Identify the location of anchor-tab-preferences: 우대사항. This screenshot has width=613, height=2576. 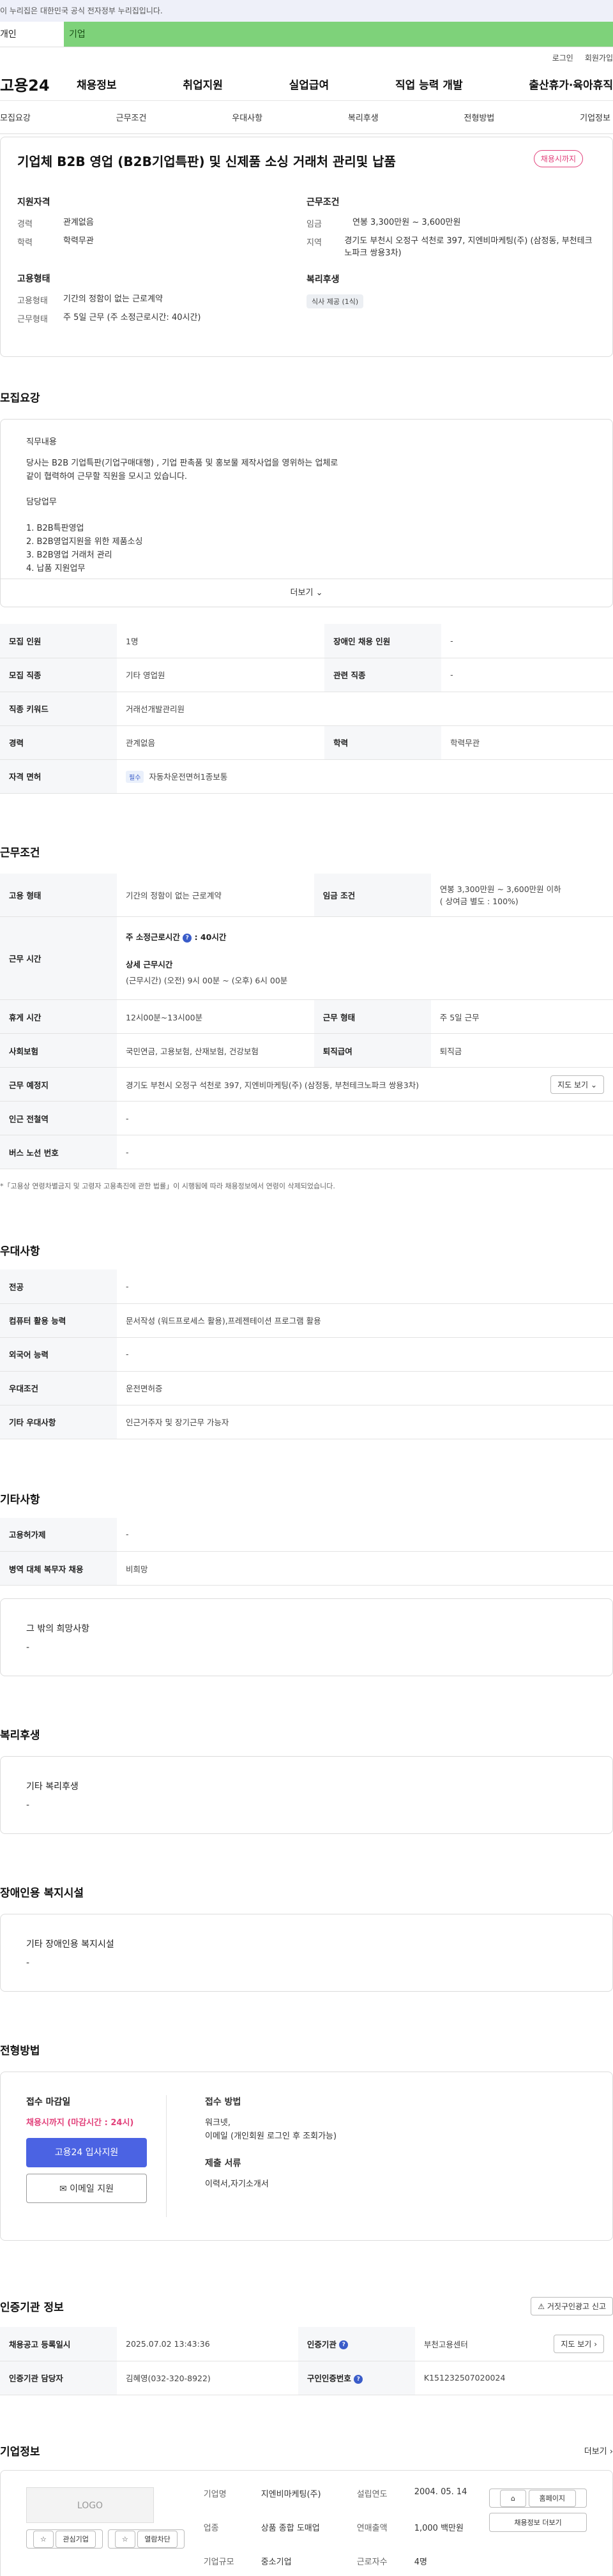
(247, 117).